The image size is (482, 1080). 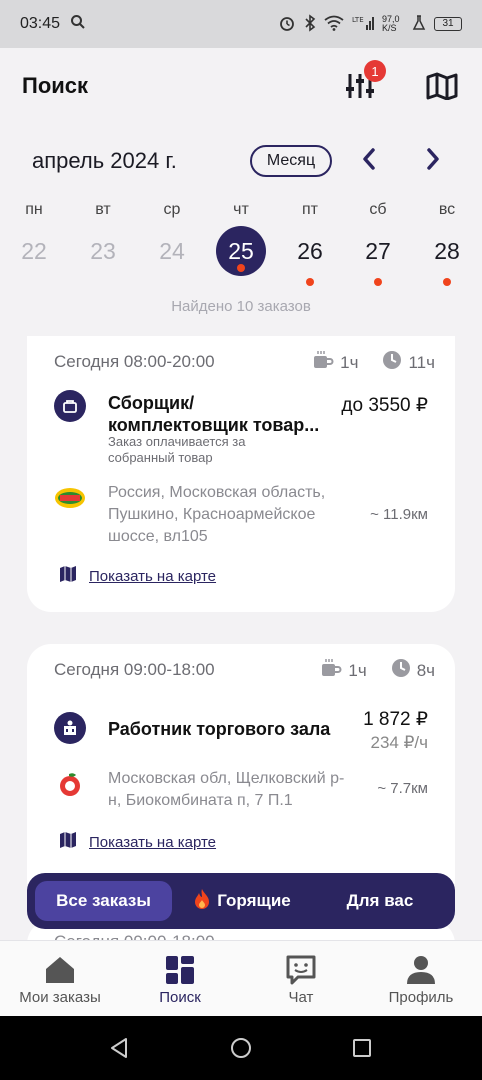 What do you see at coordinates (291, 161) in the screenshot?
I see `month-view-button: Месяц` at bounding box center [291, 161].